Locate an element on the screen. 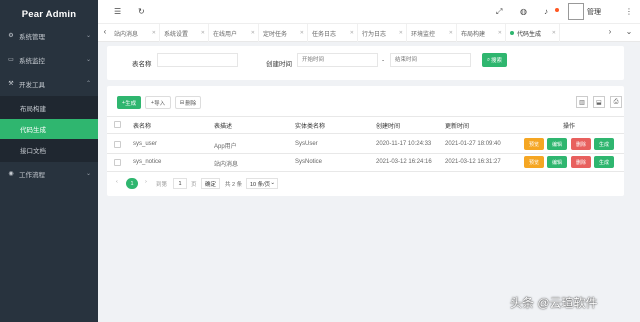  sidebar-item-label: 系统管理 is located at coordinates (32, 37).